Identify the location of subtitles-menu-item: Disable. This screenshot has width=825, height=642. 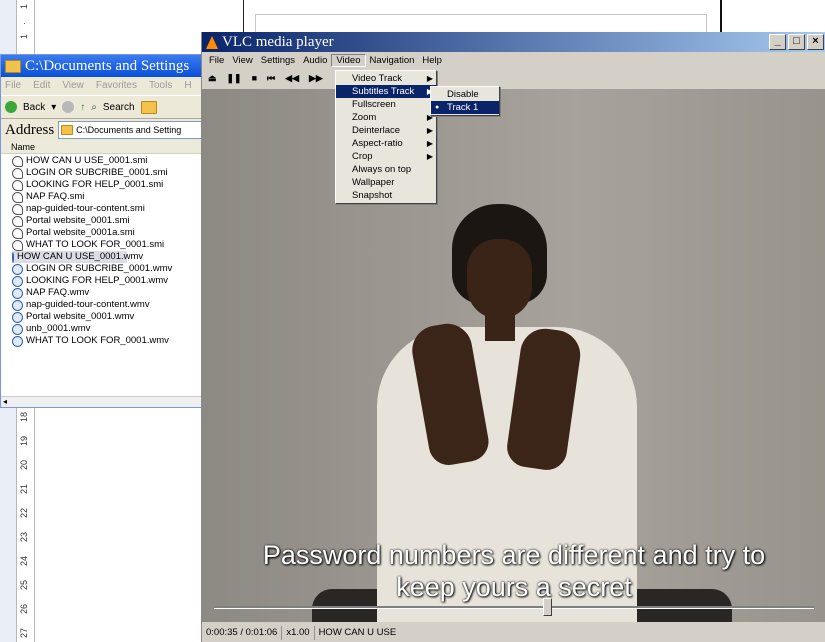
(465, 94).